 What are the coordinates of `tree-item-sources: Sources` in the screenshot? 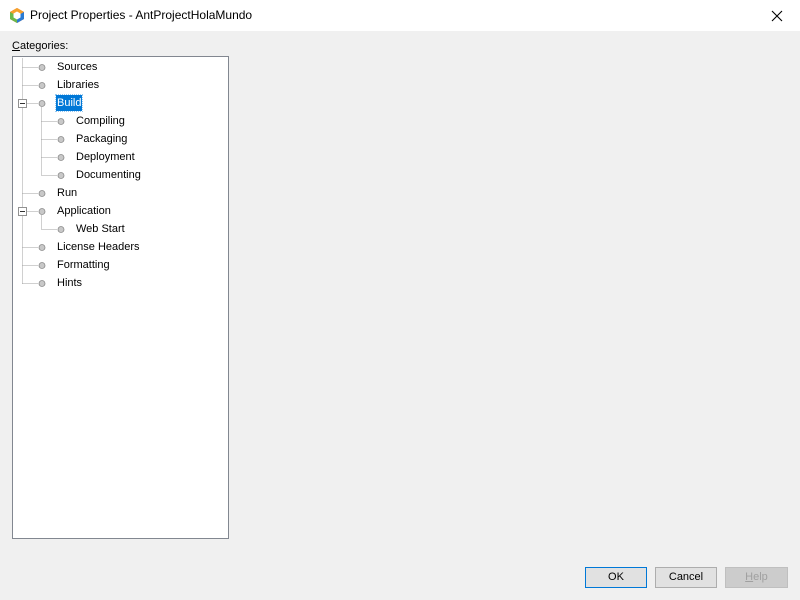 It's located at (77, 67).